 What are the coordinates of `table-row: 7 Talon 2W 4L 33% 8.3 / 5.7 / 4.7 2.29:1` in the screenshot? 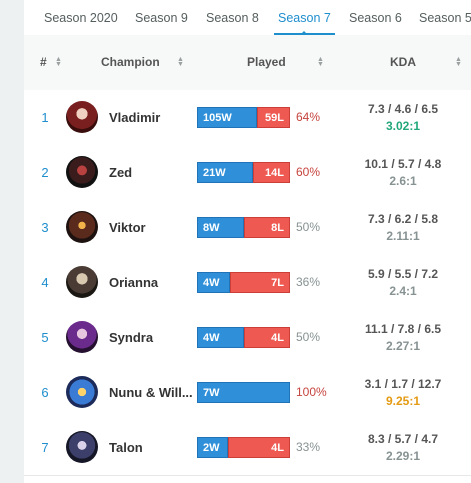 It's located at (247, 448).